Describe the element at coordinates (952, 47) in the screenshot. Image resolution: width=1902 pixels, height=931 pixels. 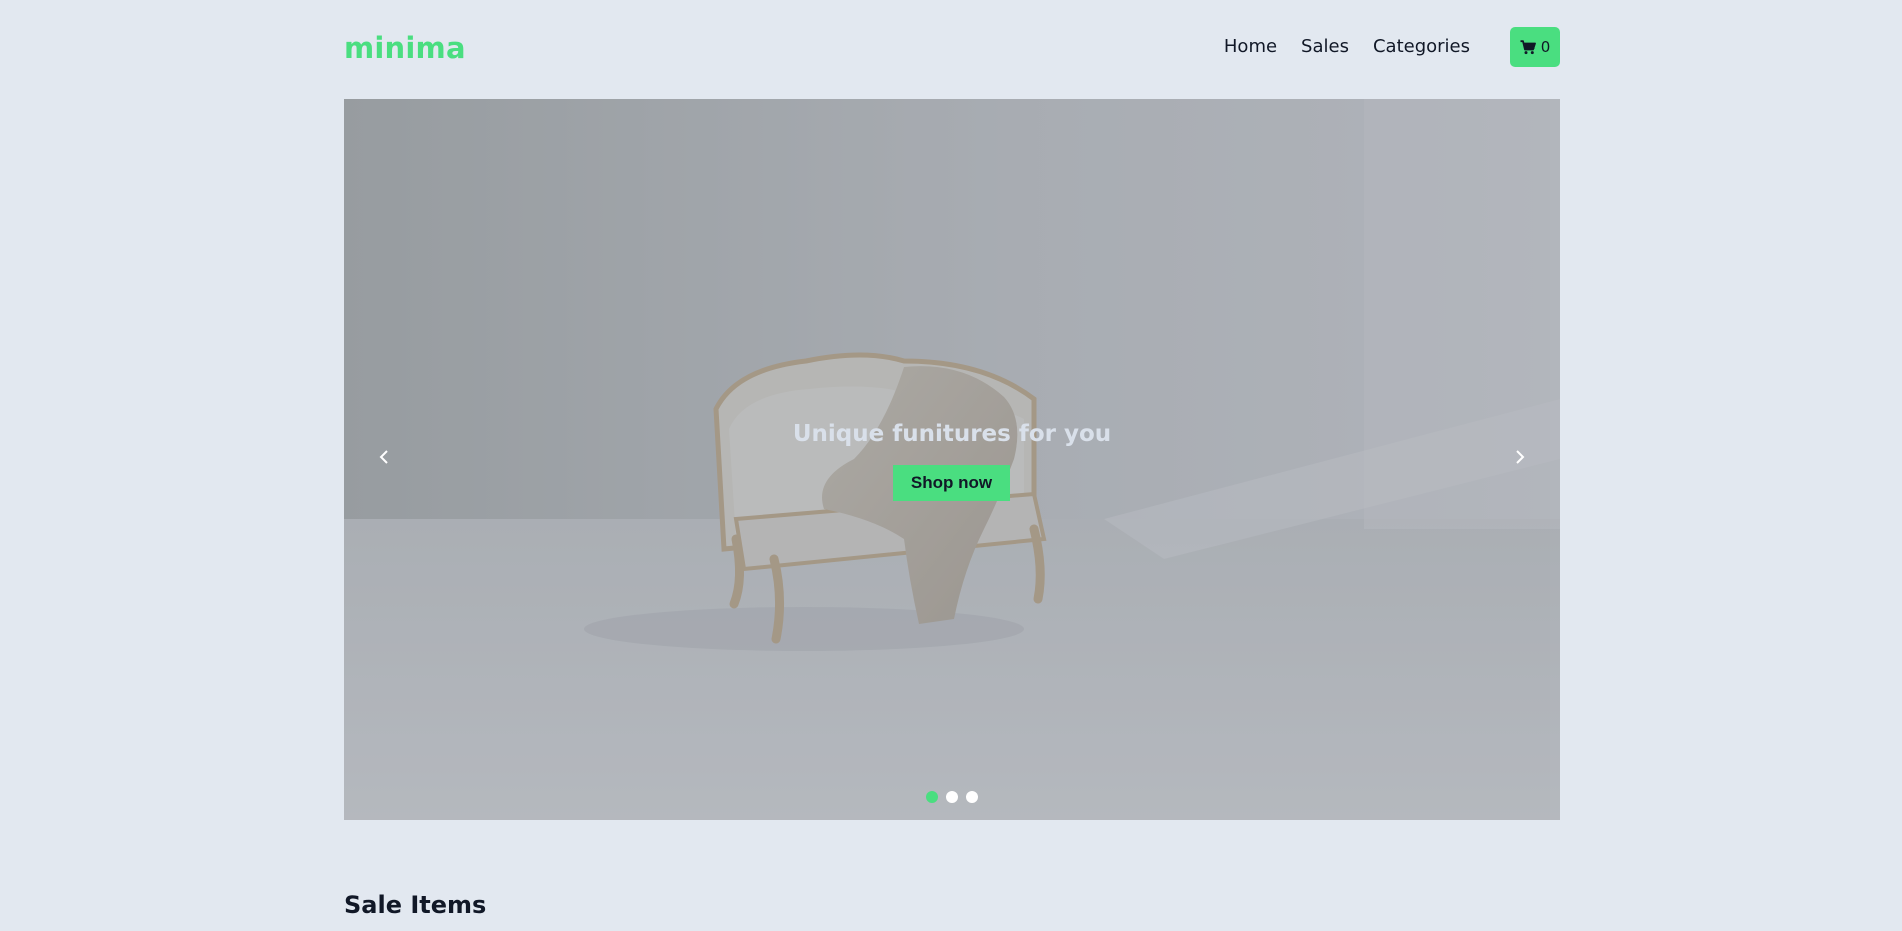
I see `navbar: minima Home Sales Categories 0` at that location.